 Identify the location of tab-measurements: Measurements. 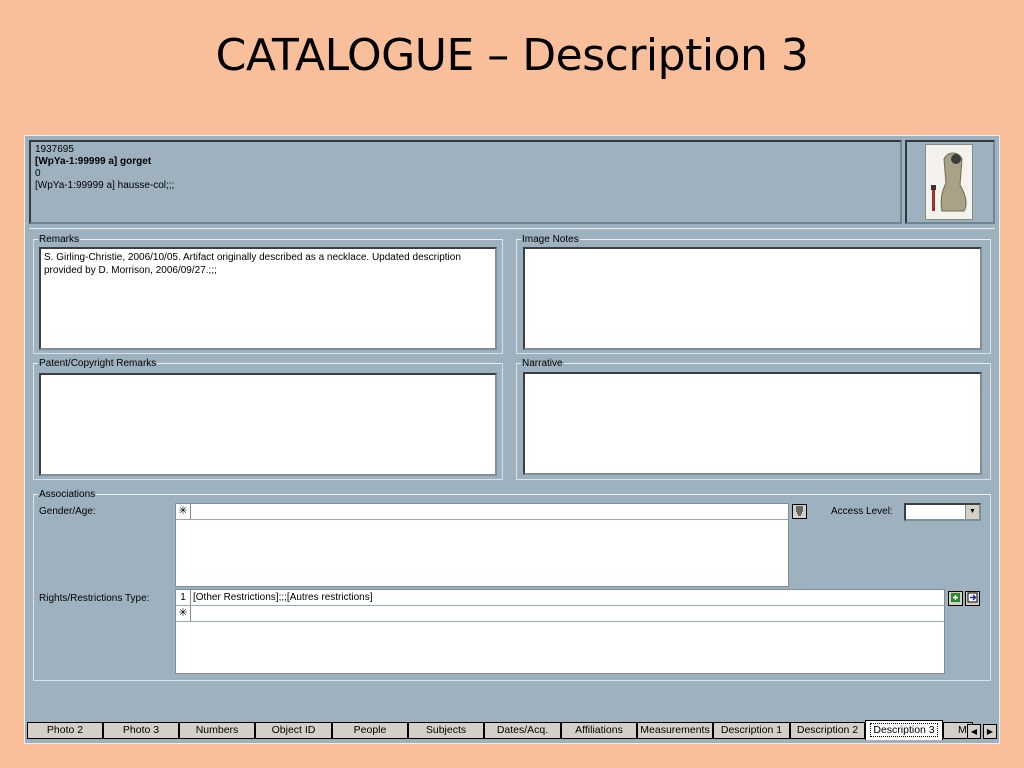
(675, 730).